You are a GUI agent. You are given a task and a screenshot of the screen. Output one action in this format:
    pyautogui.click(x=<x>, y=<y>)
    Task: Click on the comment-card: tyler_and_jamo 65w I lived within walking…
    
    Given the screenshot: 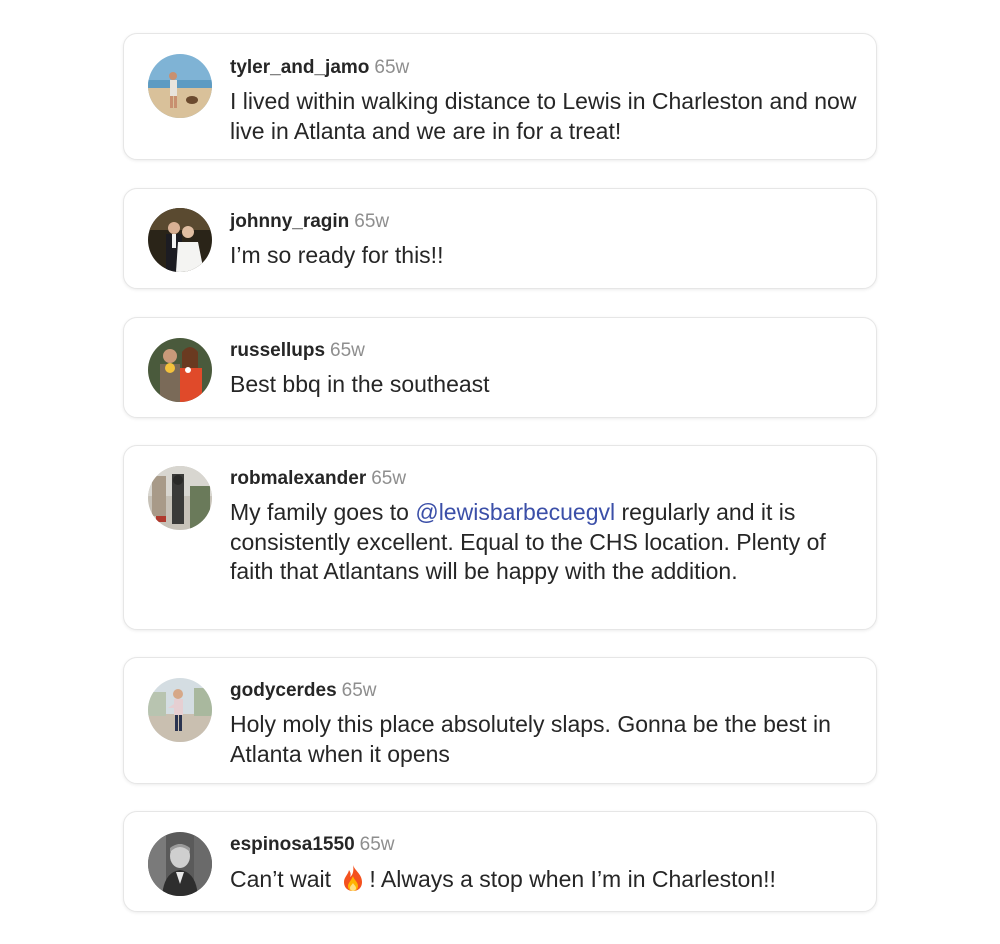 What is the action you would take?
    pyautogui.click(x=500, y=96)
    